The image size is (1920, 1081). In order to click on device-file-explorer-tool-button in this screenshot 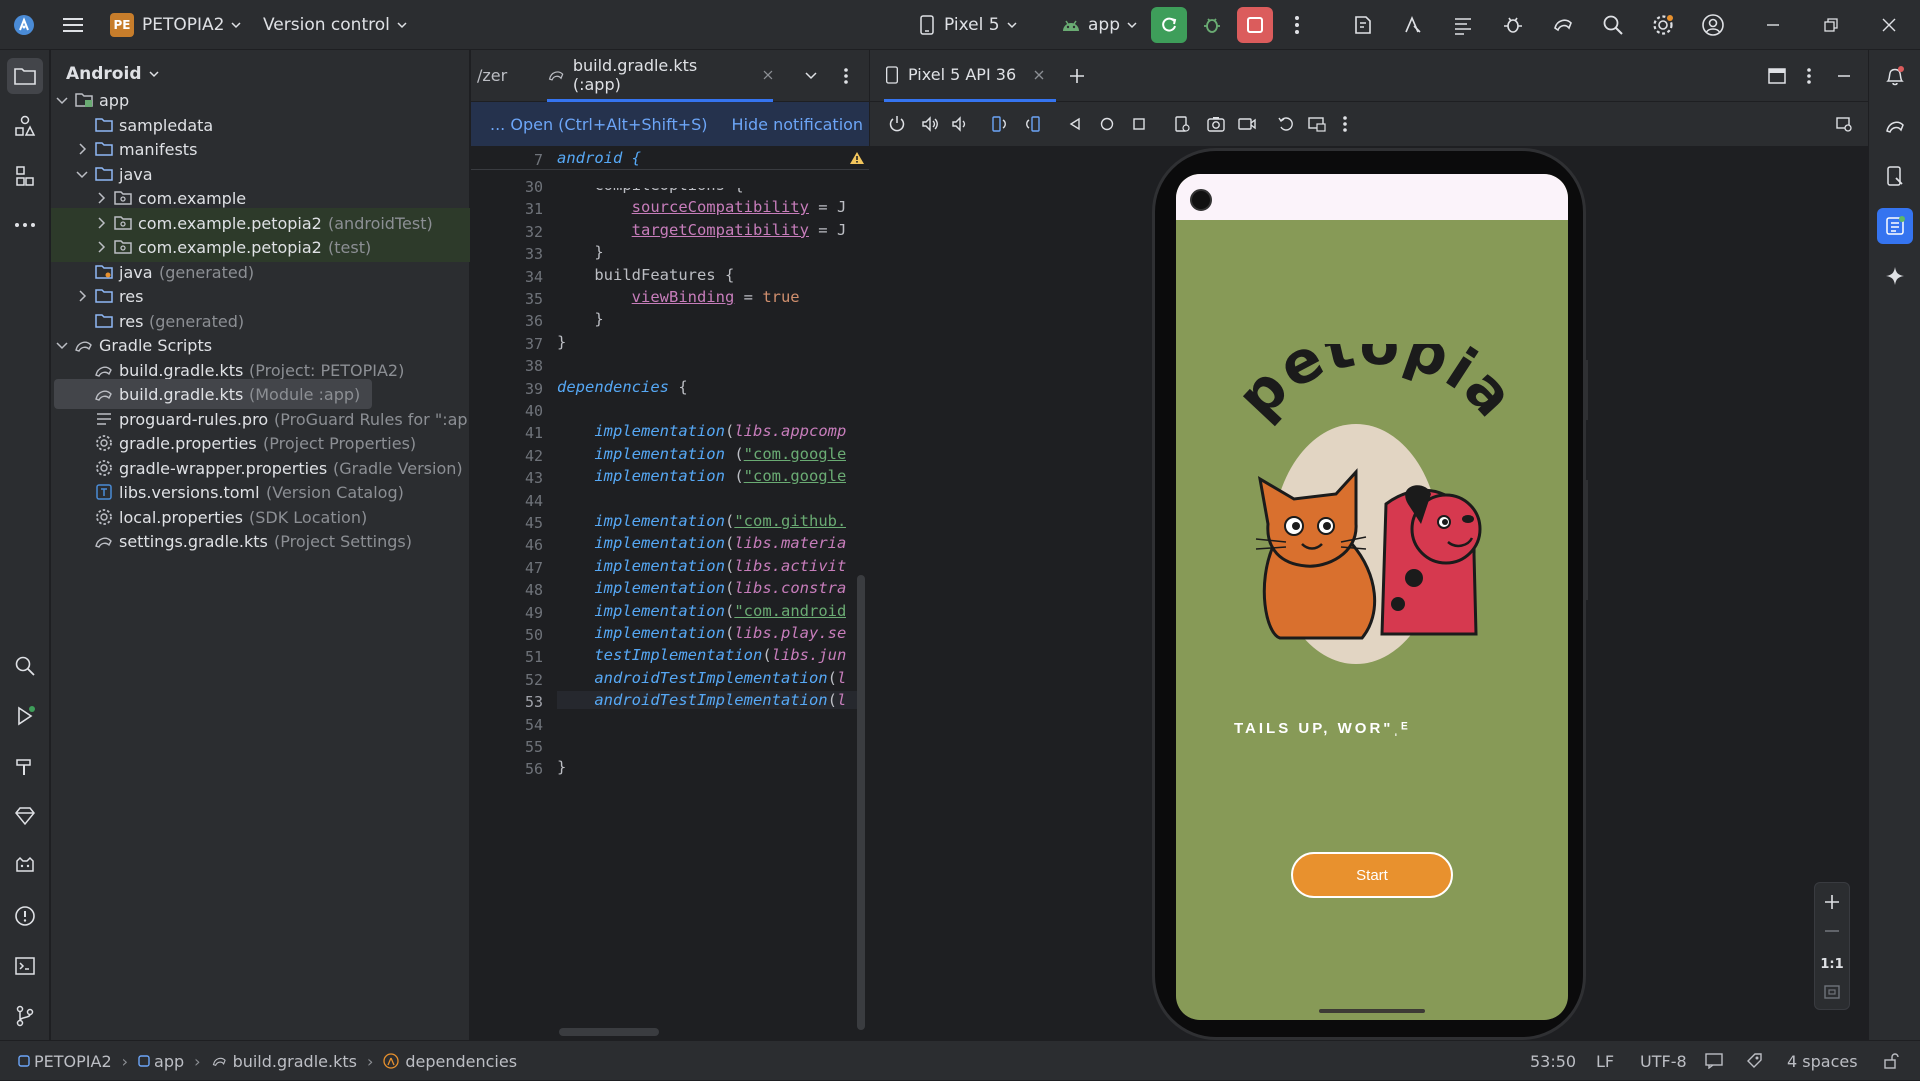, I will do `click(1895, 176)`.